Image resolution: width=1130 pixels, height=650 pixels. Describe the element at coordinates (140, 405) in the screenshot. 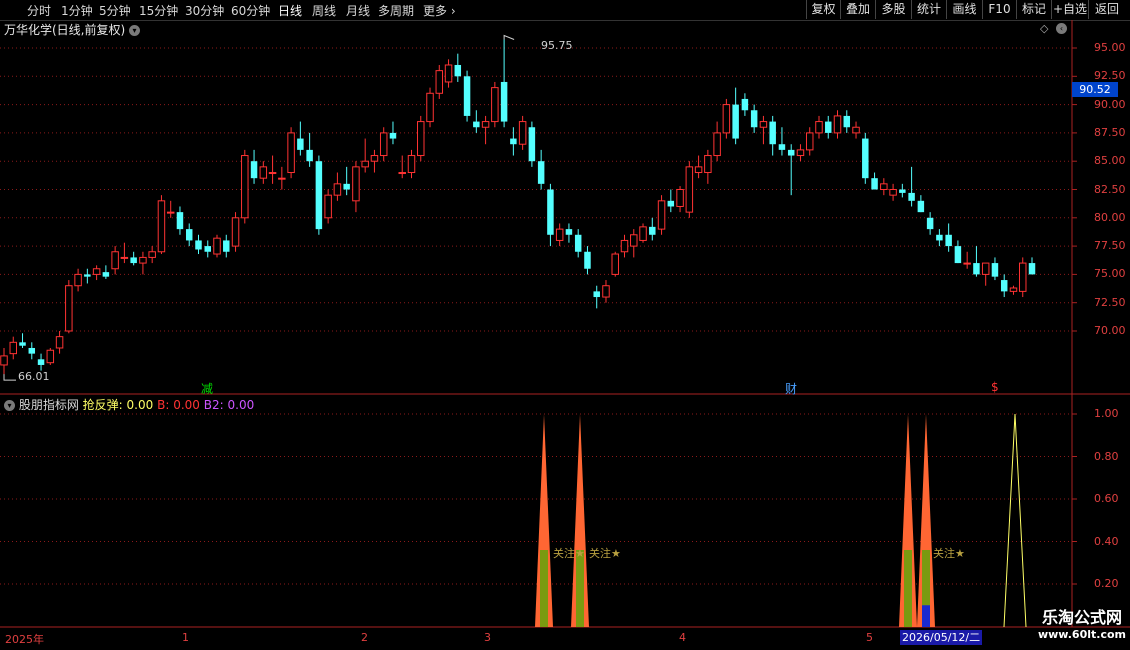

I see `indicator-value-1: 0.00` at that location.